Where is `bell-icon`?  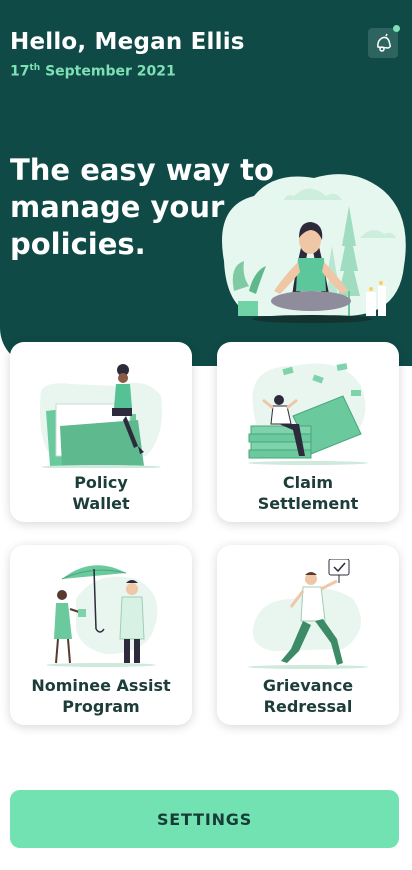
bell-icon is located at coordinates (384, 42).